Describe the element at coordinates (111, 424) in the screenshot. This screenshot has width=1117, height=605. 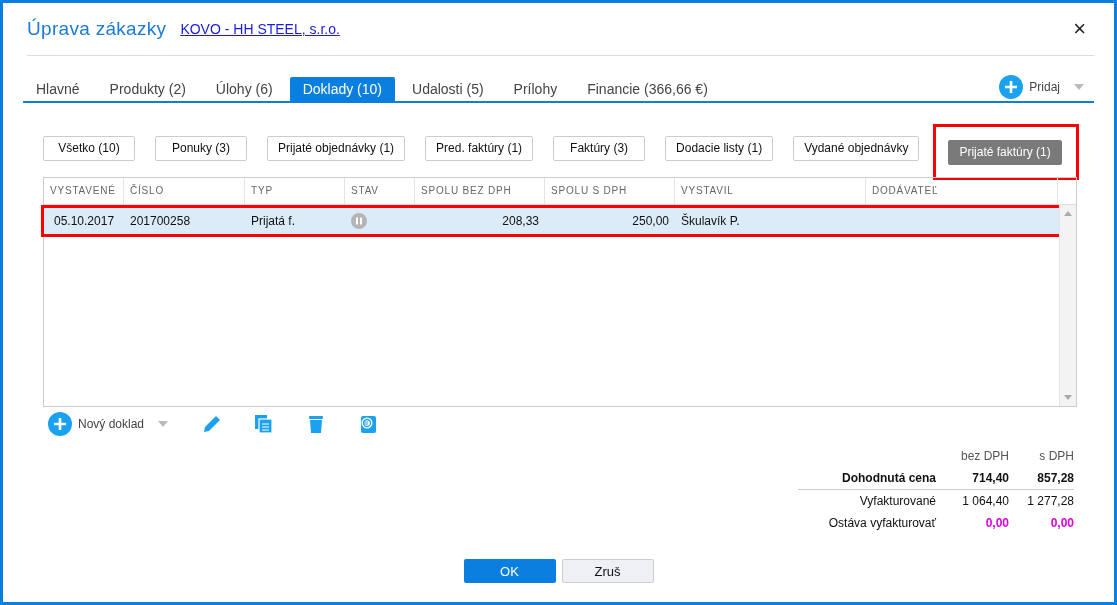
I see `new-document-label: Nový doklad` at that location.